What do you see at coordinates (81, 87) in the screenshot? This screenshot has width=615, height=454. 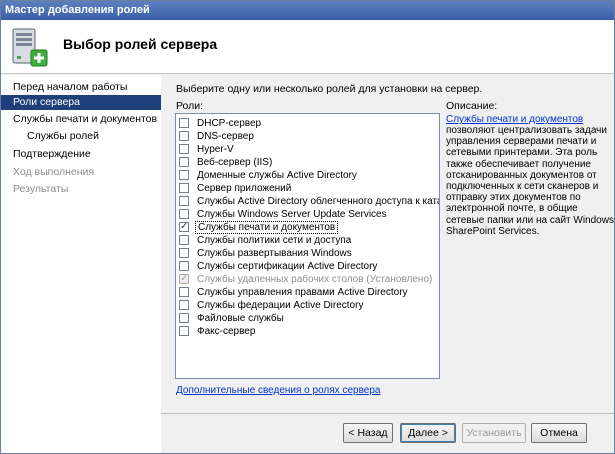 I see `sidebar-item-before-you-begin: Перед началом работы` at bounding box center [81, 87].